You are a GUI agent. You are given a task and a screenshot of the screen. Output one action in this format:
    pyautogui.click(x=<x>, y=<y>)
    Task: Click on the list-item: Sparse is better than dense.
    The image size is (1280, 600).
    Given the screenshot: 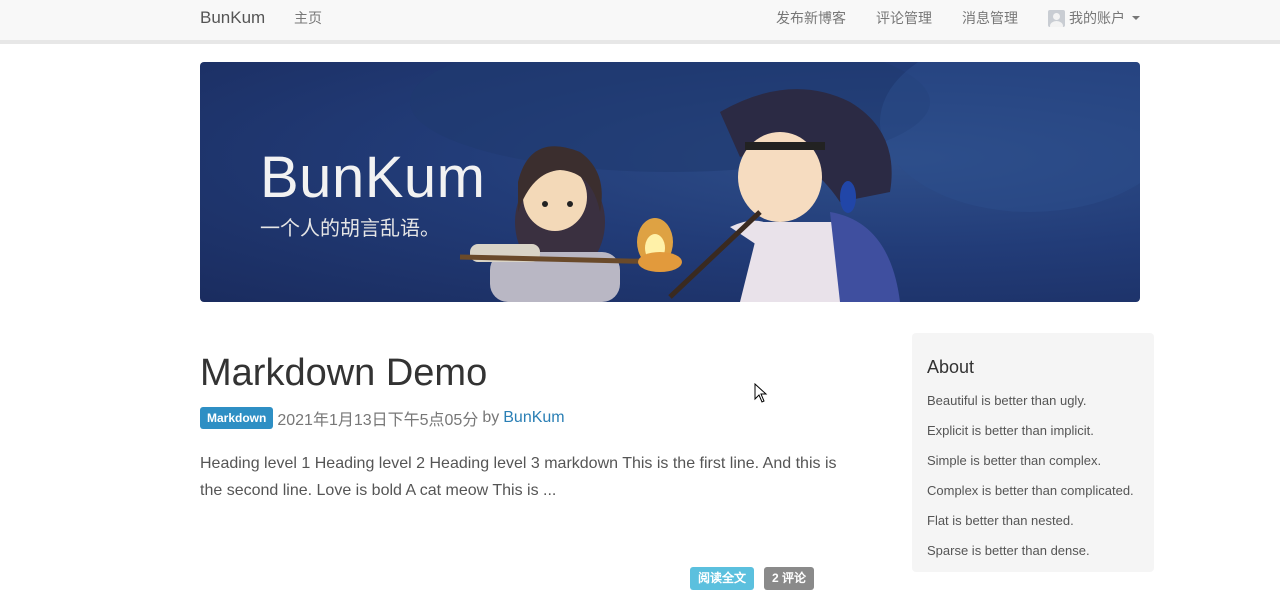 What is the action you would take?
    pyautogui.click(x=1008, y=550)
    